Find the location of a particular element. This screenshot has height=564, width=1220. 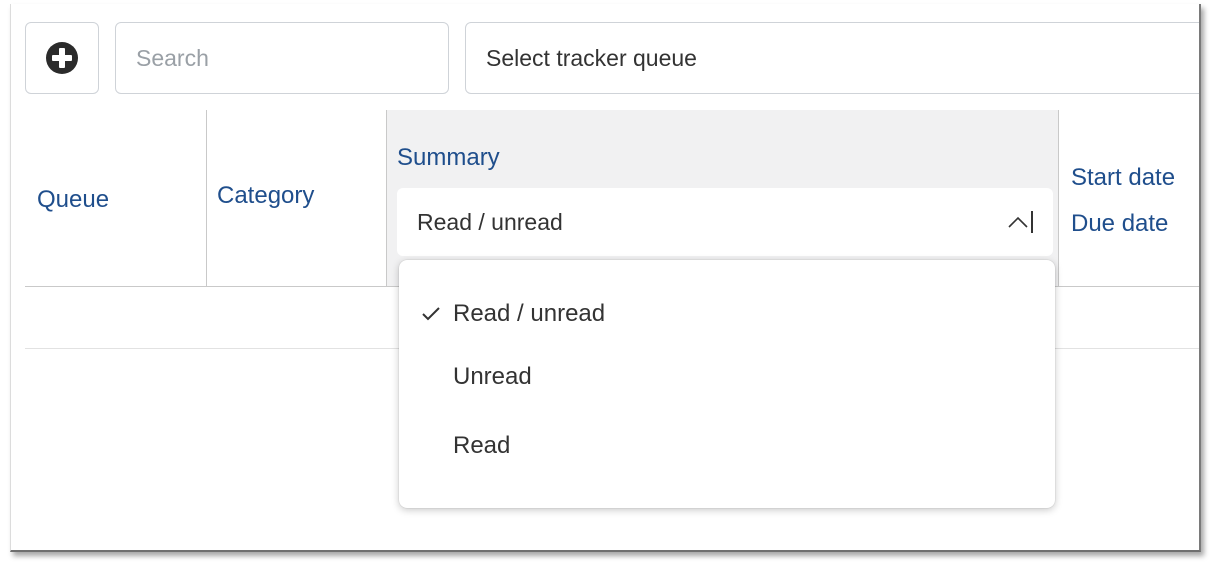

column-label-due-date: Due date is located at coordinates (1119, 224).